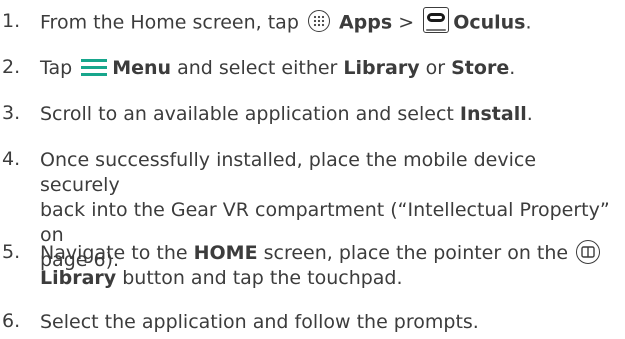  I want to click on step-text: From the Home screen, tap Apps > Oculus., so click(330, 21).